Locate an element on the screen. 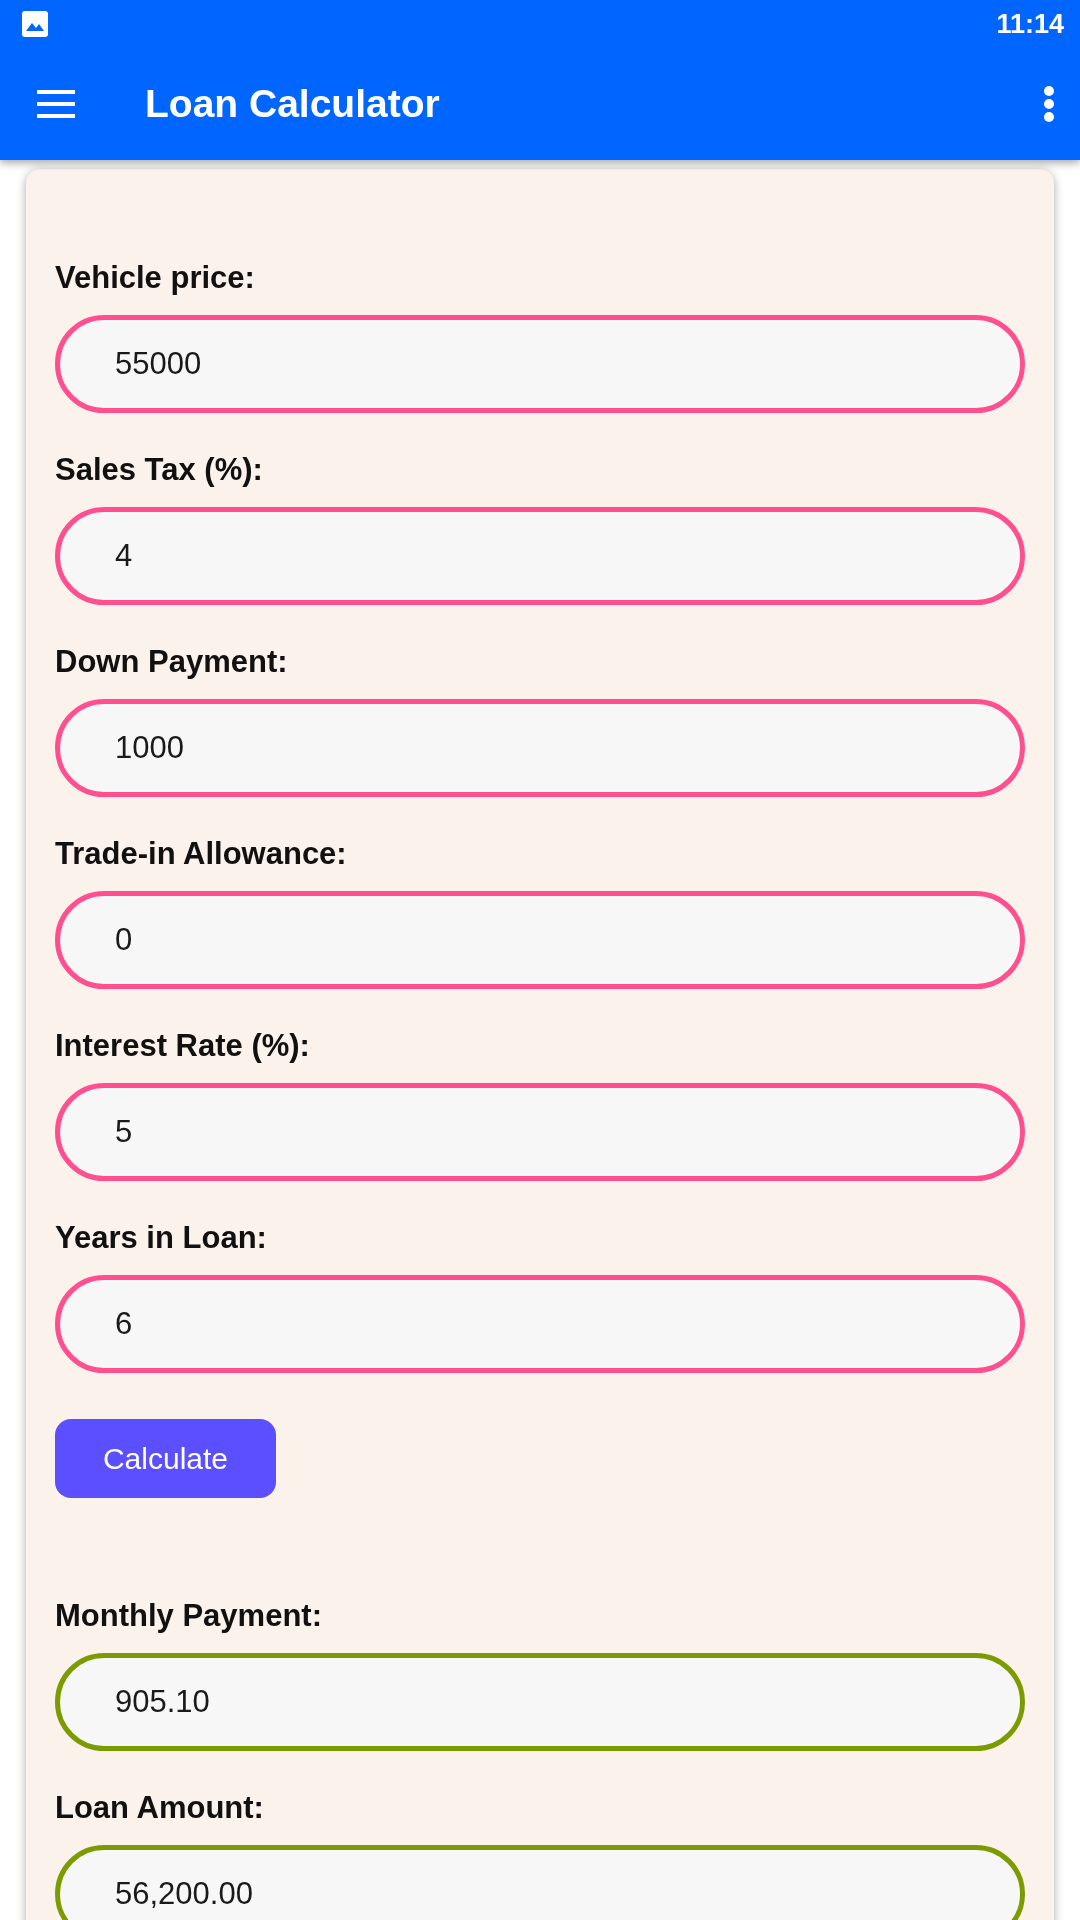  result-field: 56,200.00 is located at coordinates (540, 1882).